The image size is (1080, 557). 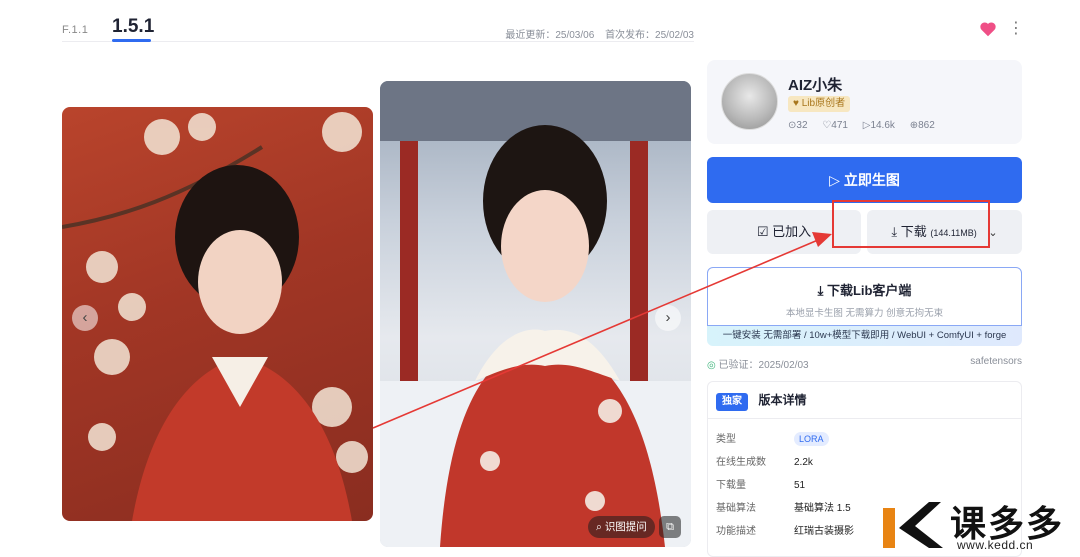 What do you see at coordinates (792, 231) in the screenshot?
I see `added-label: 已加入` at bounding box center [792, 231].